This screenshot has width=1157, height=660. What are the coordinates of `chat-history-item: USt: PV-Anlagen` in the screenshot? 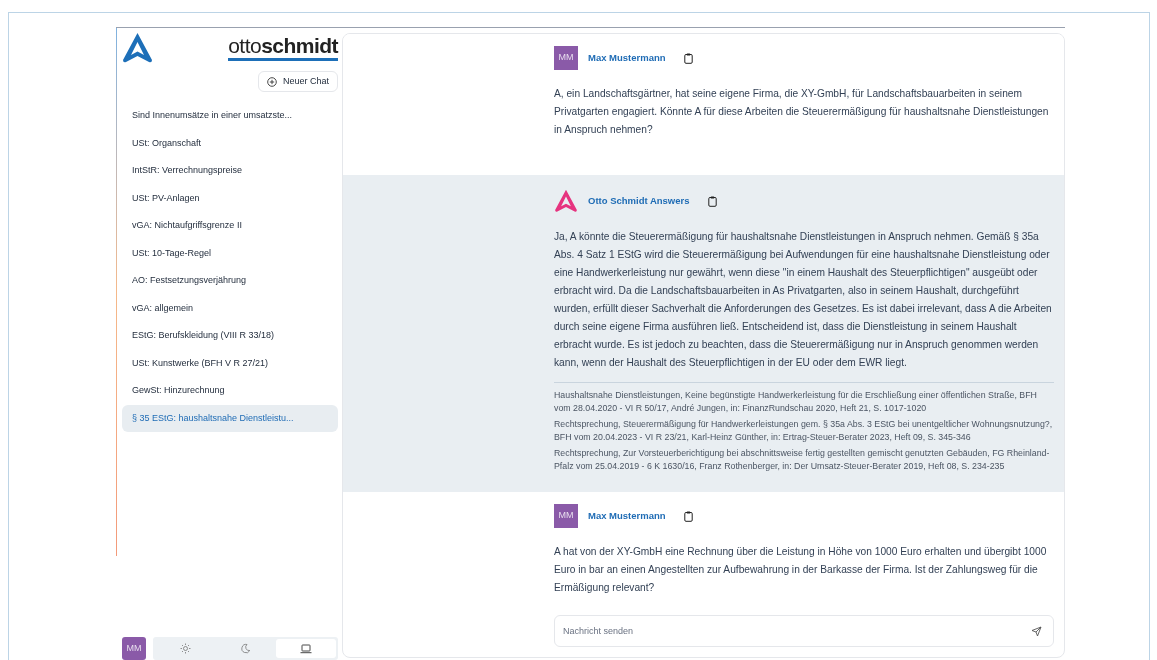 It's located at (230, 198).